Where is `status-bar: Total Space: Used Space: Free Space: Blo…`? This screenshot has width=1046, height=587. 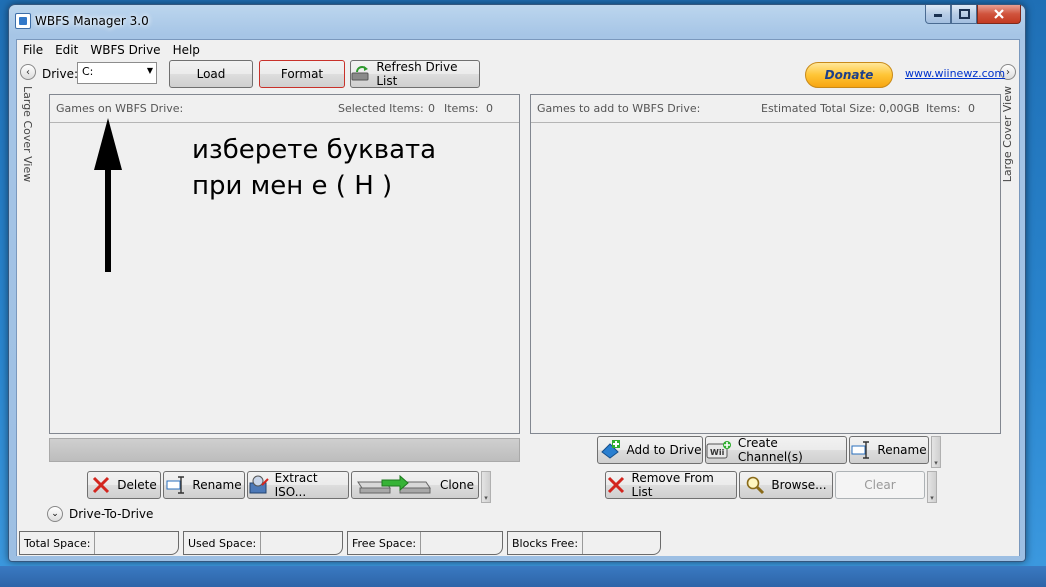 status-bar: Total Space: Used Space: Free Space: Blo… is located at coordinates (518, 542).